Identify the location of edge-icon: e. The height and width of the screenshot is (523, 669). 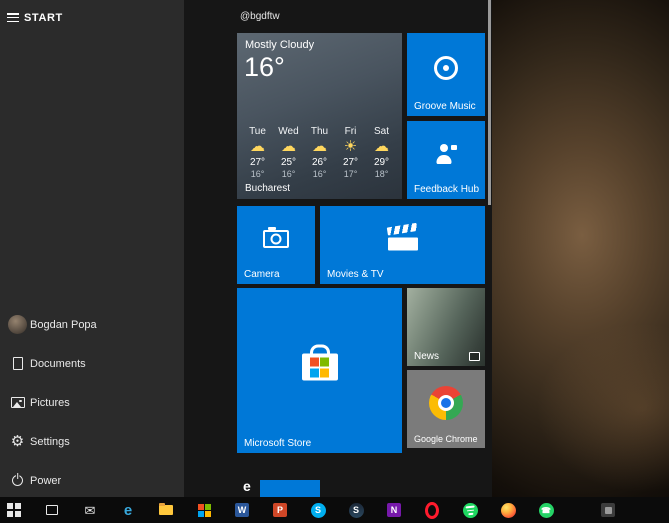
(128, 510).